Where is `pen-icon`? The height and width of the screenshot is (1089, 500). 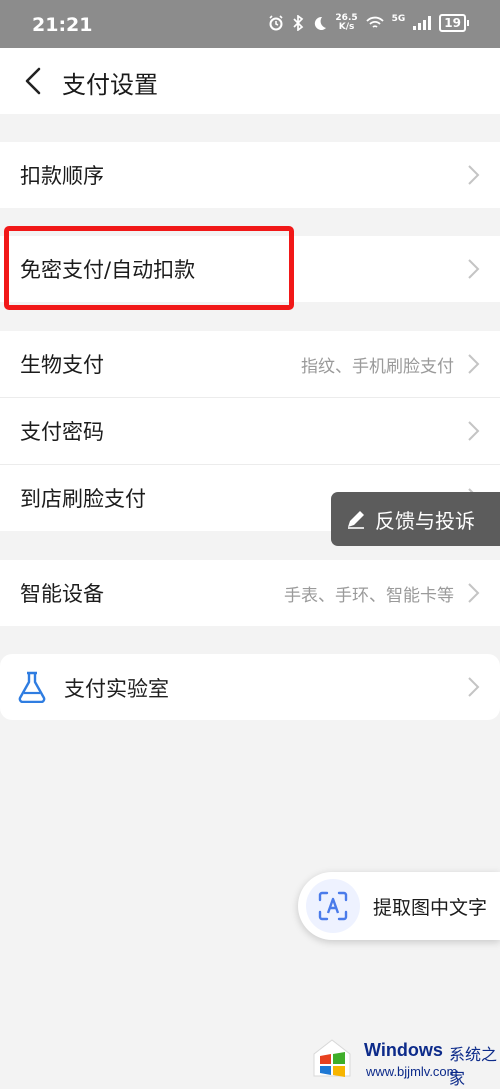
pen-icon is located at coordinates (356, 520).